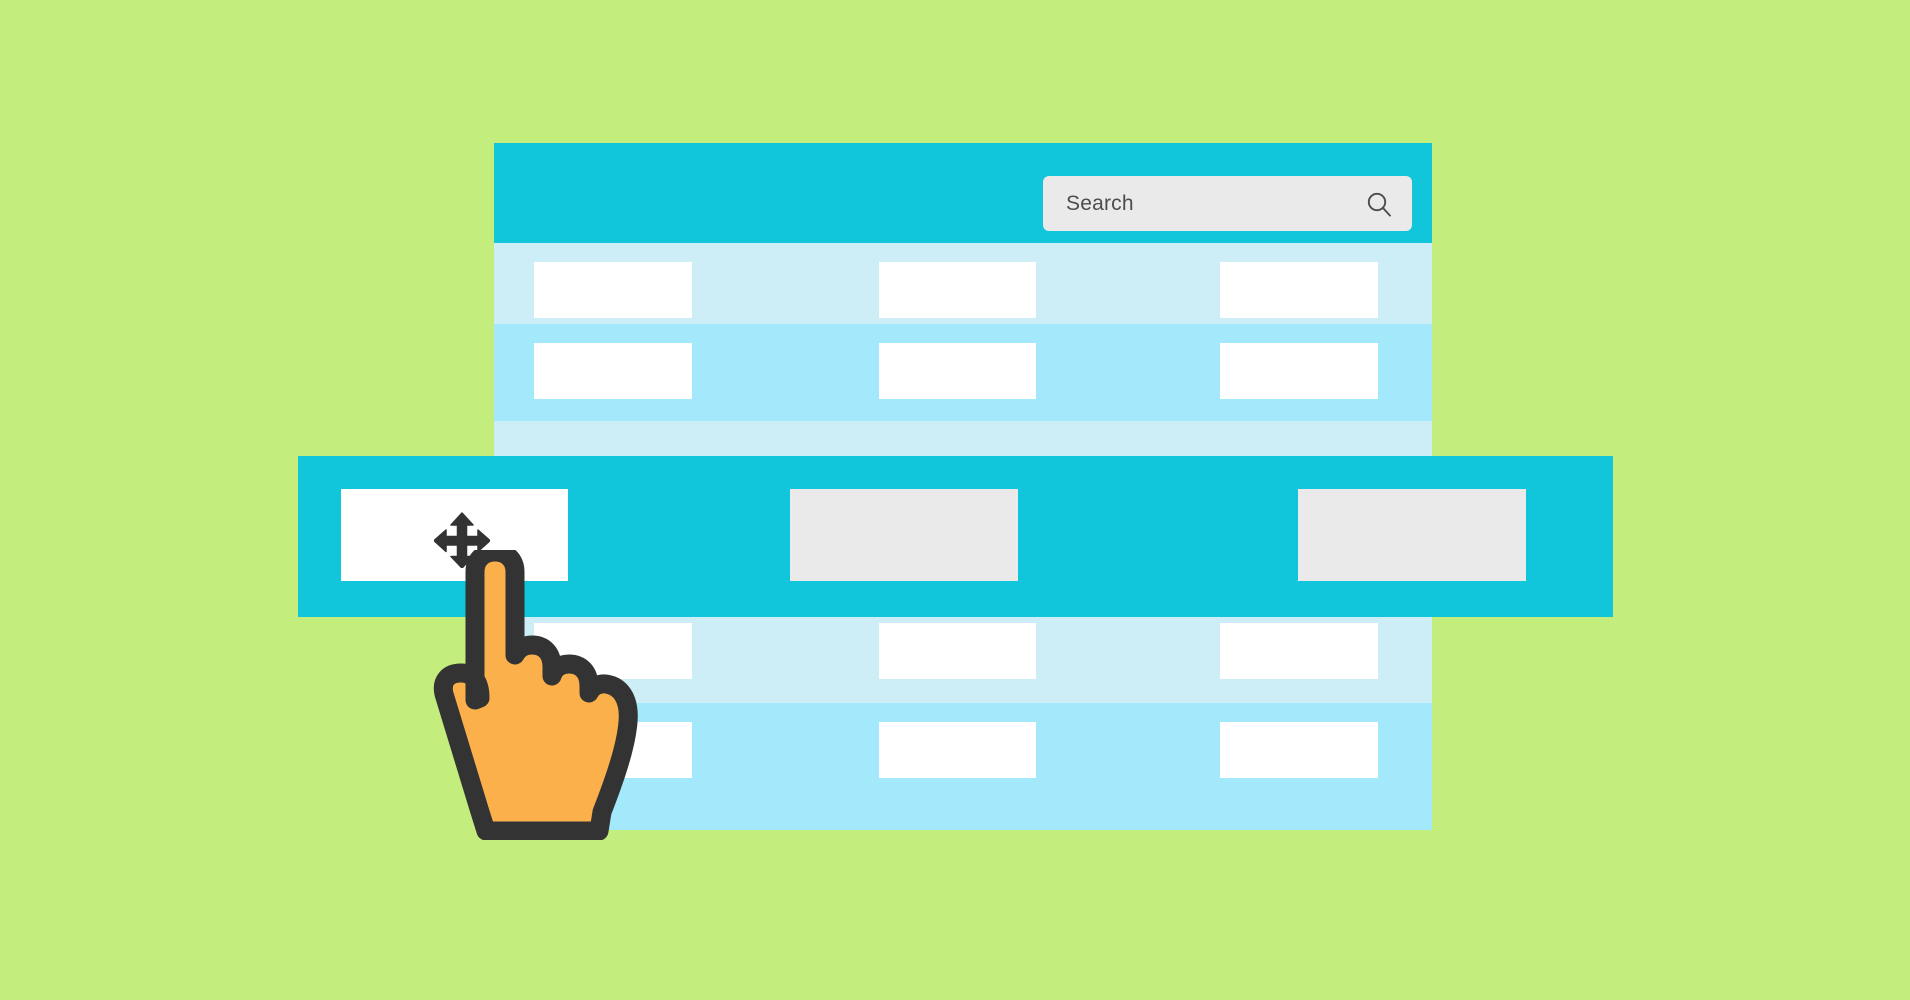 The height and width of the screenshot is (1000, 1910). What do you see at coordinates (1227, 203) in the screenshot?
I see `search-input: Search` at bounding box center [1227, 203].